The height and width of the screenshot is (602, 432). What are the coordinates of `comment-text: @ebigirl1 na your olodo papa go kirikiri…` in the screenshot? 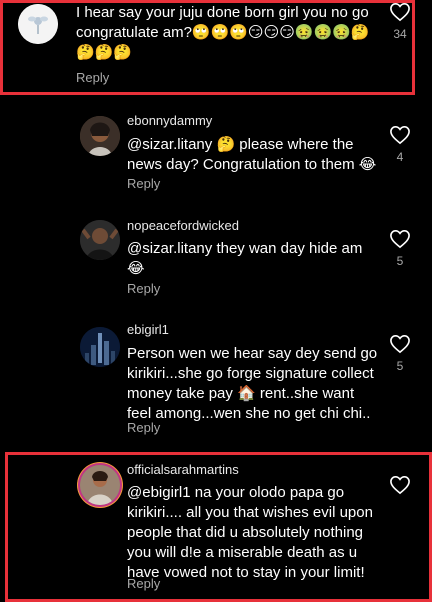 It's located at (254, 533).